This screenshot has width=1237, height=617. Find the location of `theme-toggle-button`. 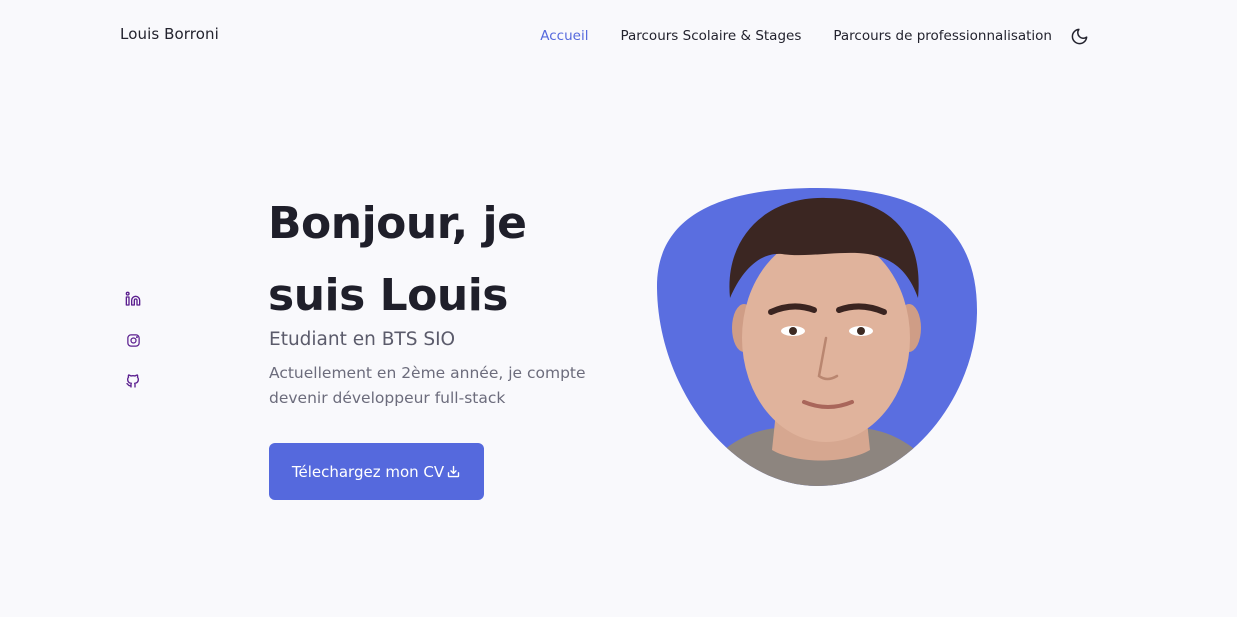

theme-toggle-button is located at coordinates (1079, 36).